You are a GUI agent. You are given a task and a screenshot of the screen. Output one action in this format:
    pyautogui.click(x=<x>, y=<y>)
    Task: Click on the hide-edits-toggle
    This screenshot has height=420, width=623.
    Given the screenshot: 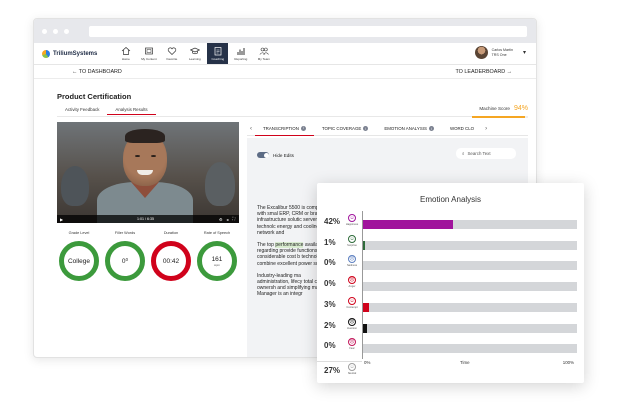 What is the action you would take?
    pyautogui.click(x=263, y=155)
    